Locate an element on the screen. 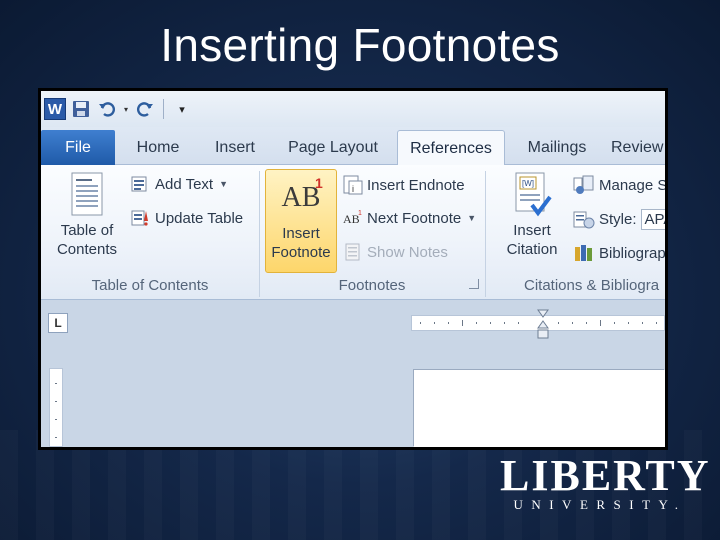  save-icon is located at coordinates (81, 109).